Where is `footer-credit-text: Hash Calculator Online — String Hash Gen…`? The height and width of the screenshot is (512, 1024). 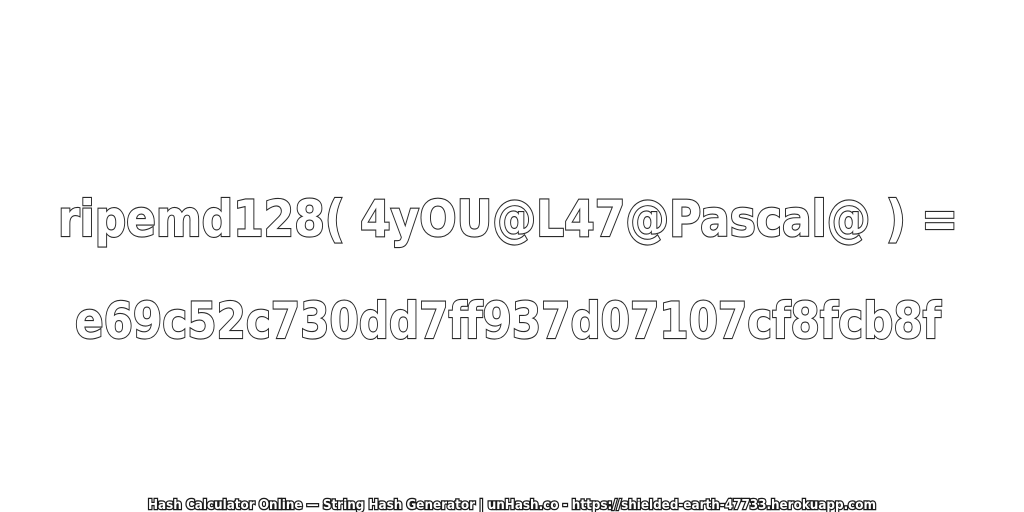
footer-credit-text: Hash Calculator Online — String Hash Gen… is located at coordinates (512, 505).